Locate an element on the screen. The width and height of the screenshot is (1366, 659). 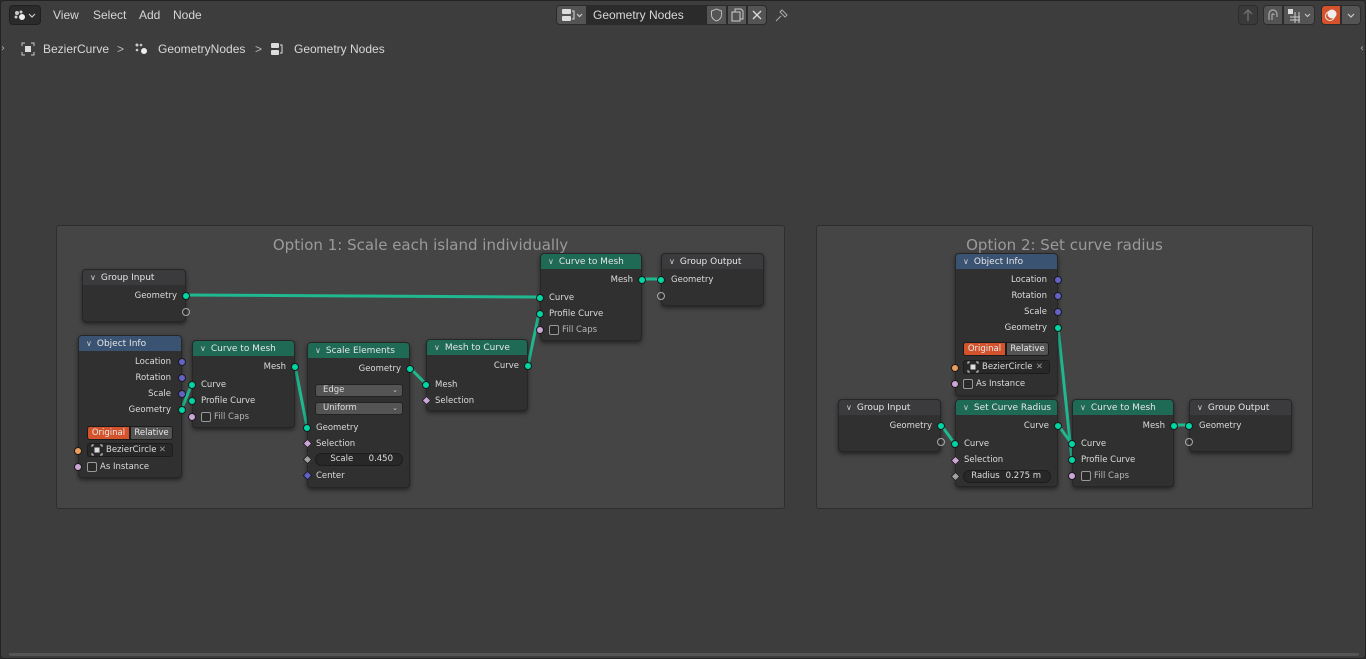
menu-add: Add is located at coordinates (149, 15).